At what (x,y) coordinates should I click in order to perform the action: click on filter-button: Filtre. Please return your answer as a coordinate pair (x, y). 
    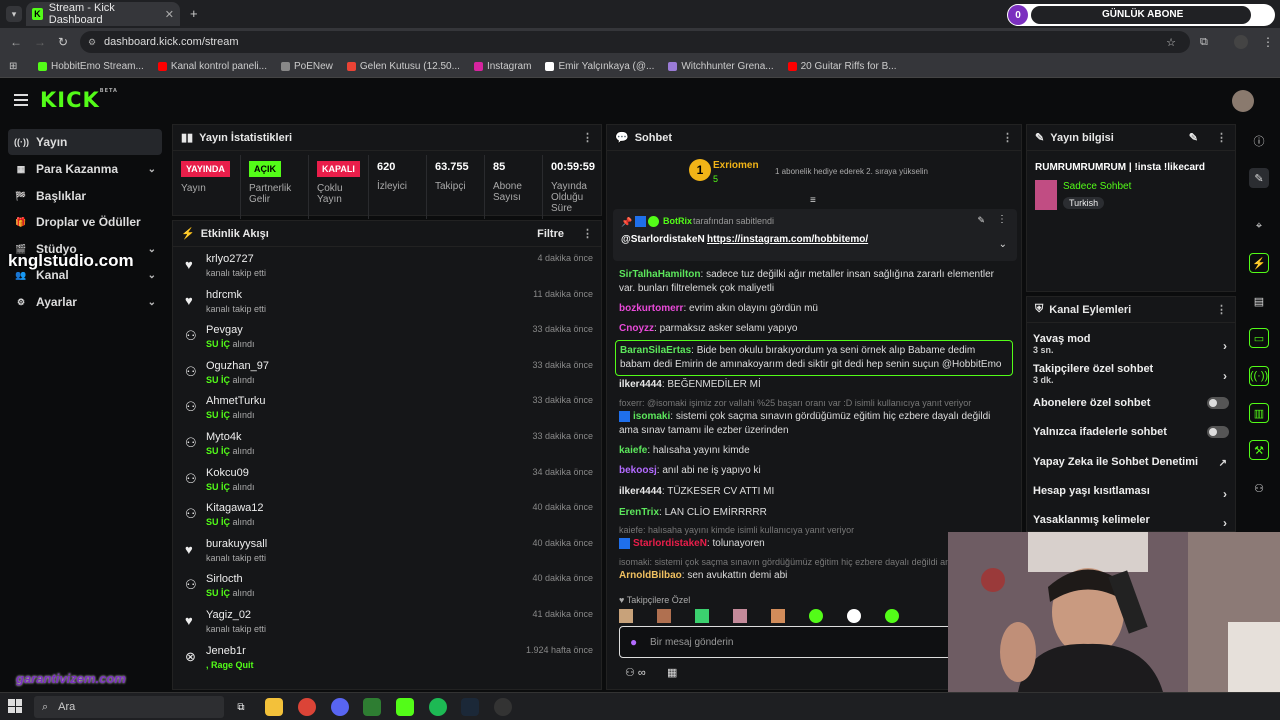
    Looking at the image, I should click on (550, 234).